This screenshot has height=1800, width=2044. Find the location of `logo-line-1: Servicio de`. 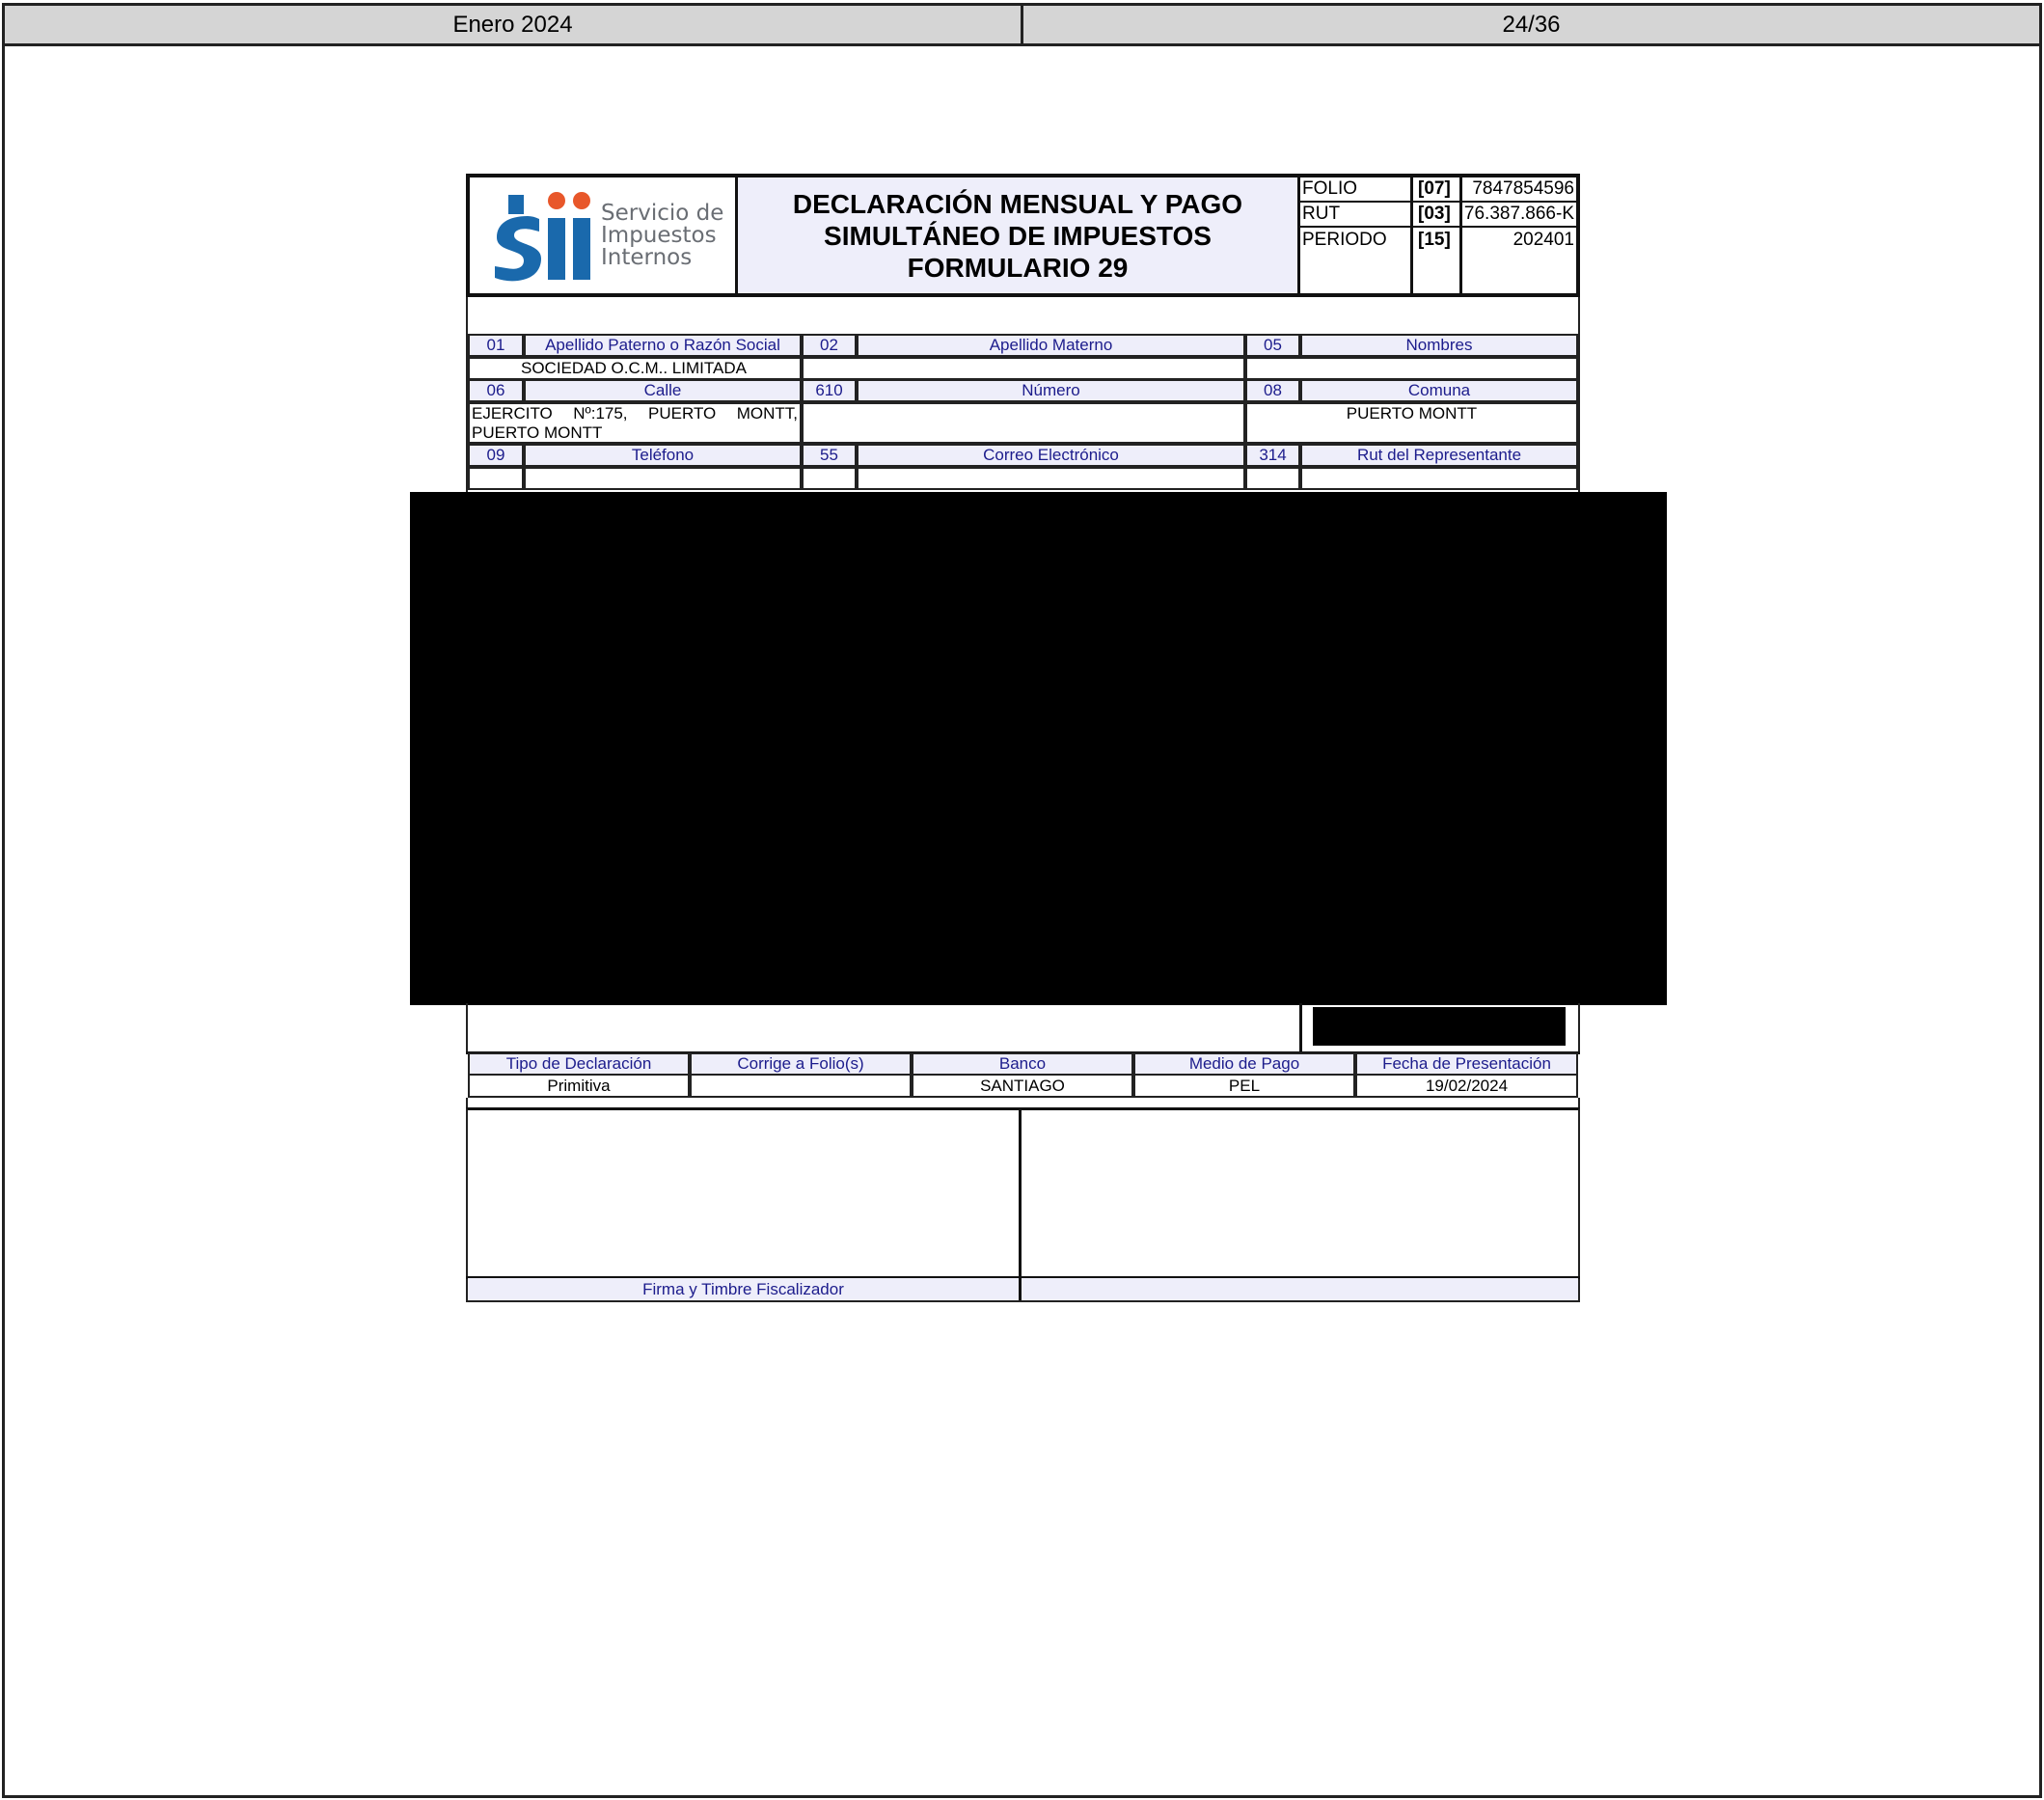

logo-line-1: Servicio de is located at coordinates (662, 213).